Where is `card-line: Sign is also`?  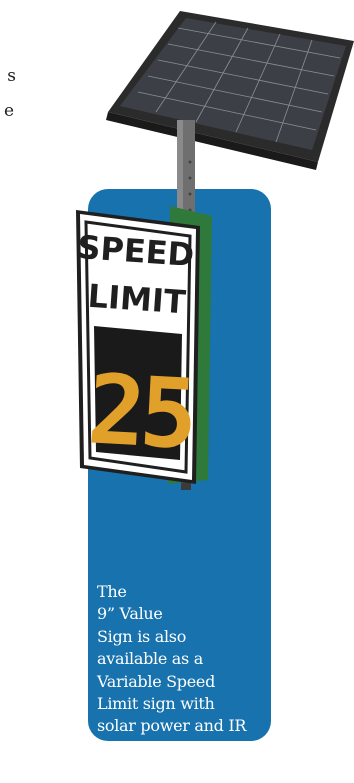 card-line: Sign is also is located at coordinates (142, 636).